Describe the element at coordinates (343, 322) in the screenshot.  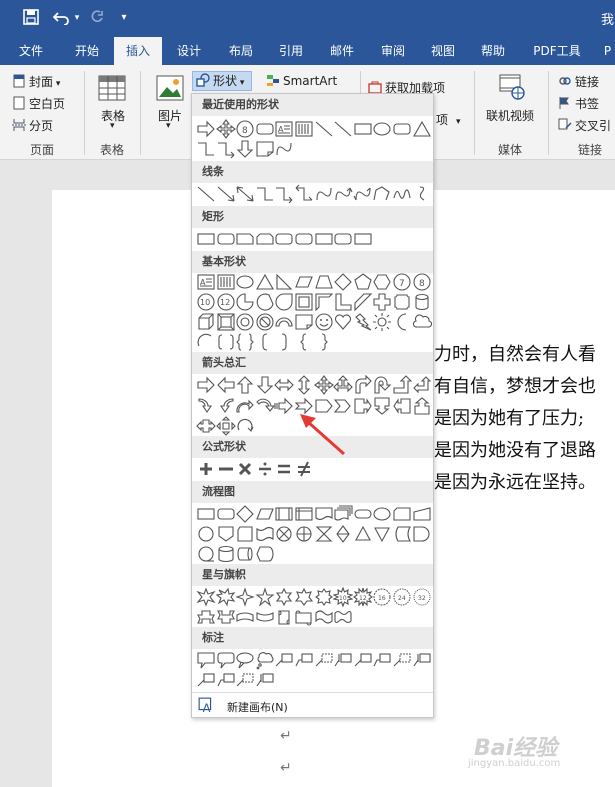
I see `shape-heart-icon` at that location.